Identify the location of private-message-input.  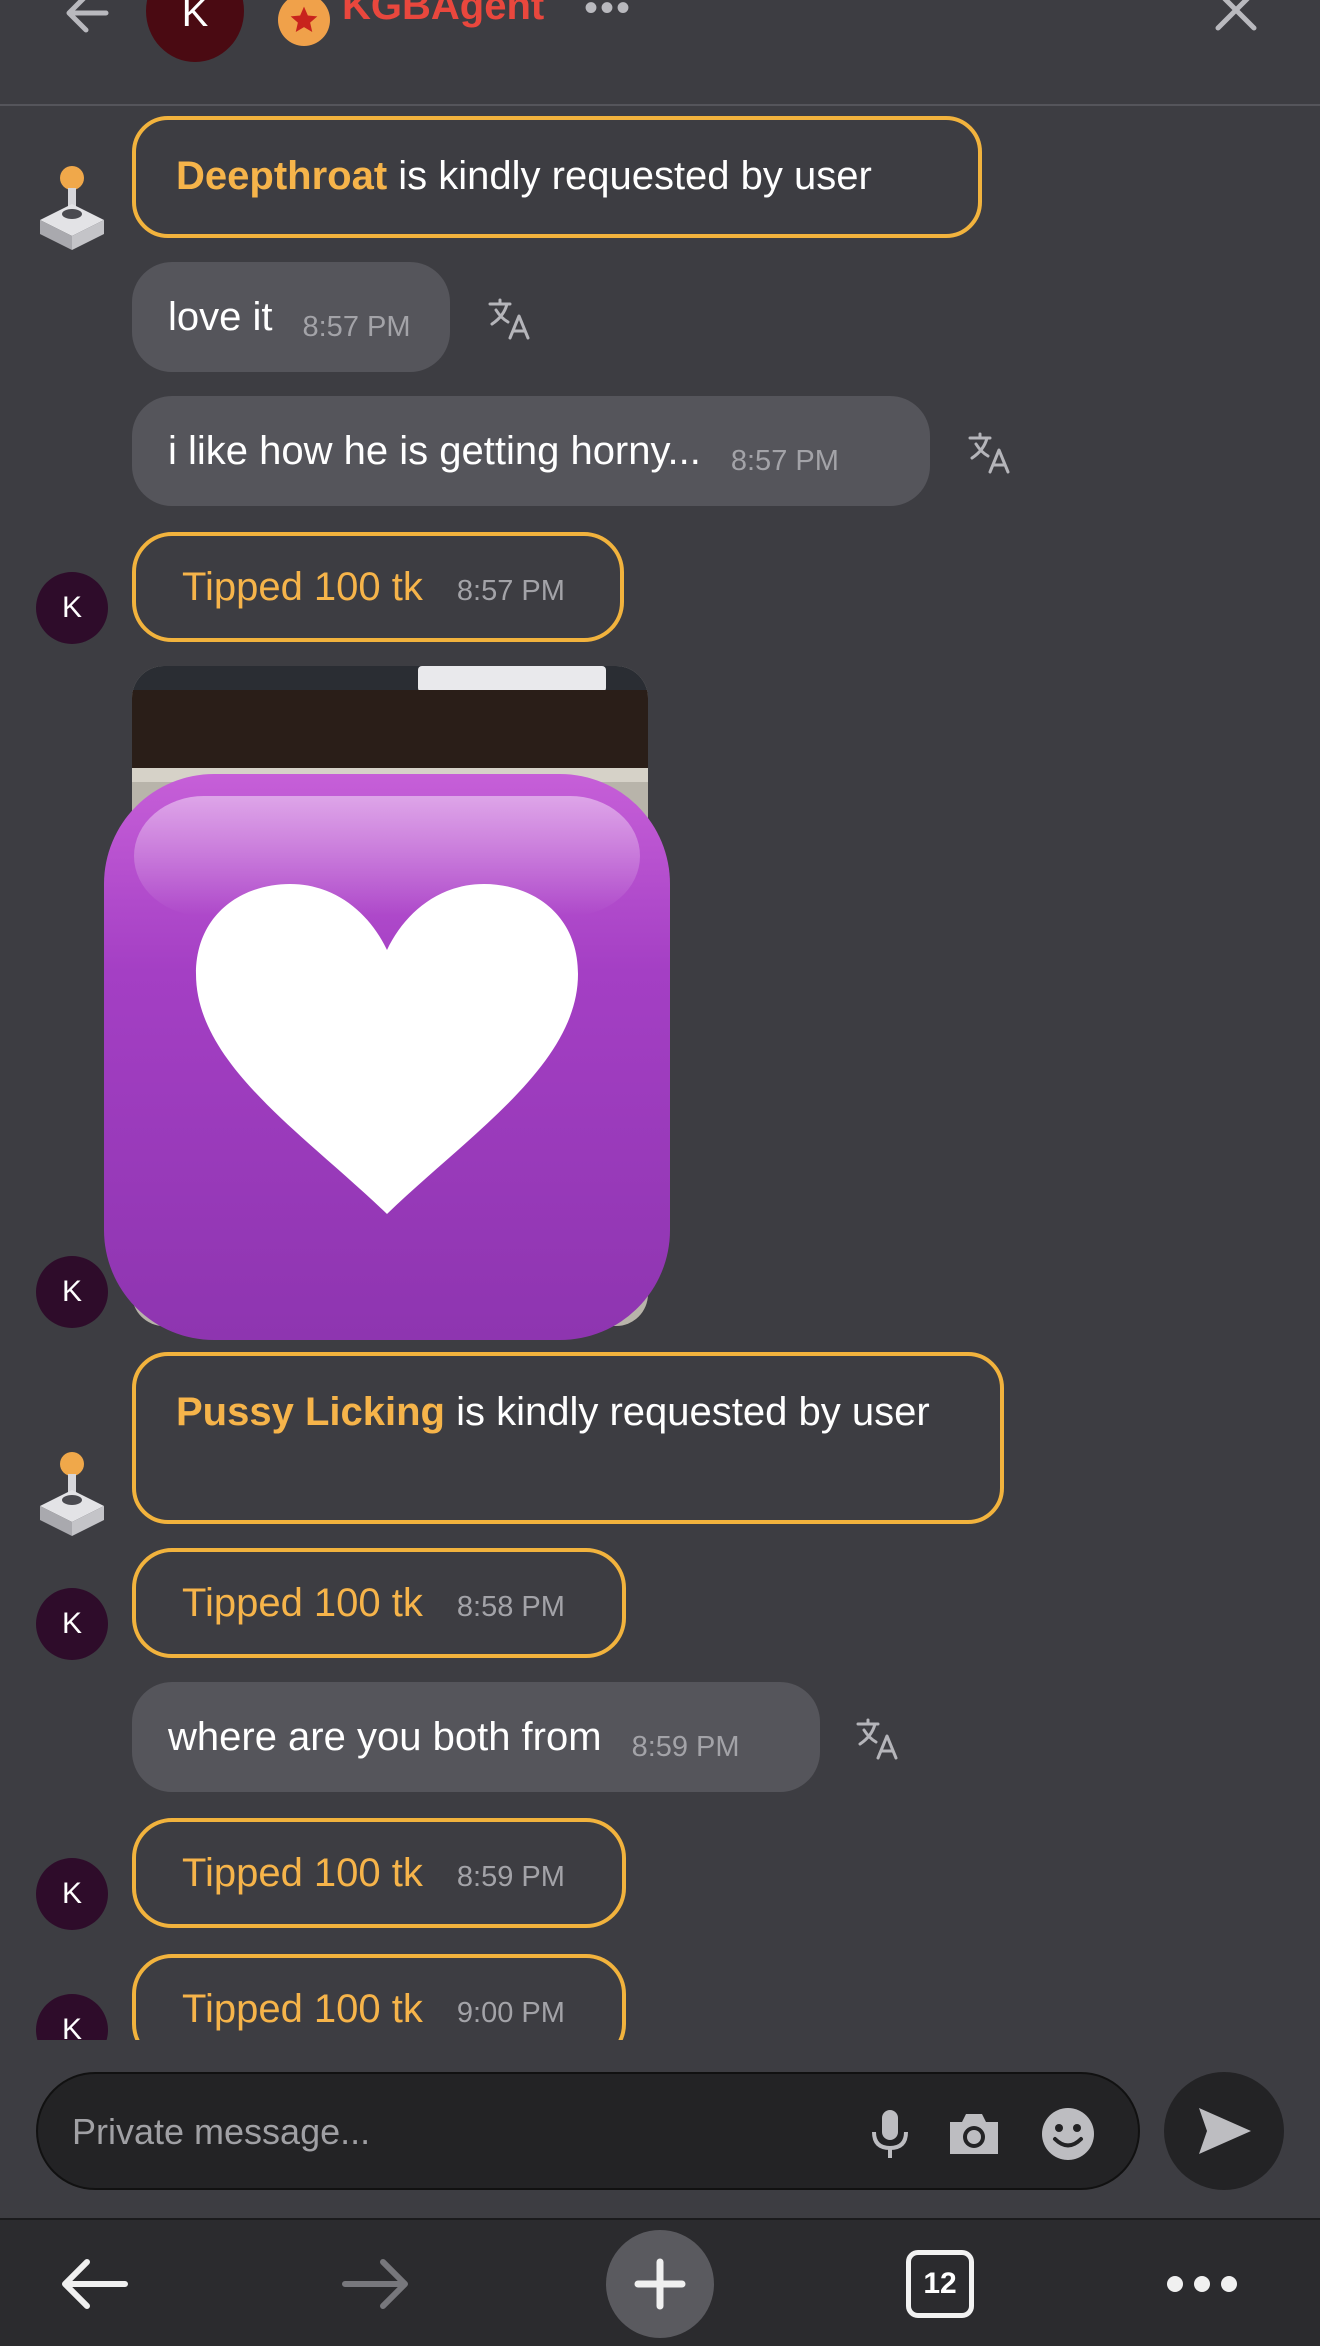
(452, 2132).